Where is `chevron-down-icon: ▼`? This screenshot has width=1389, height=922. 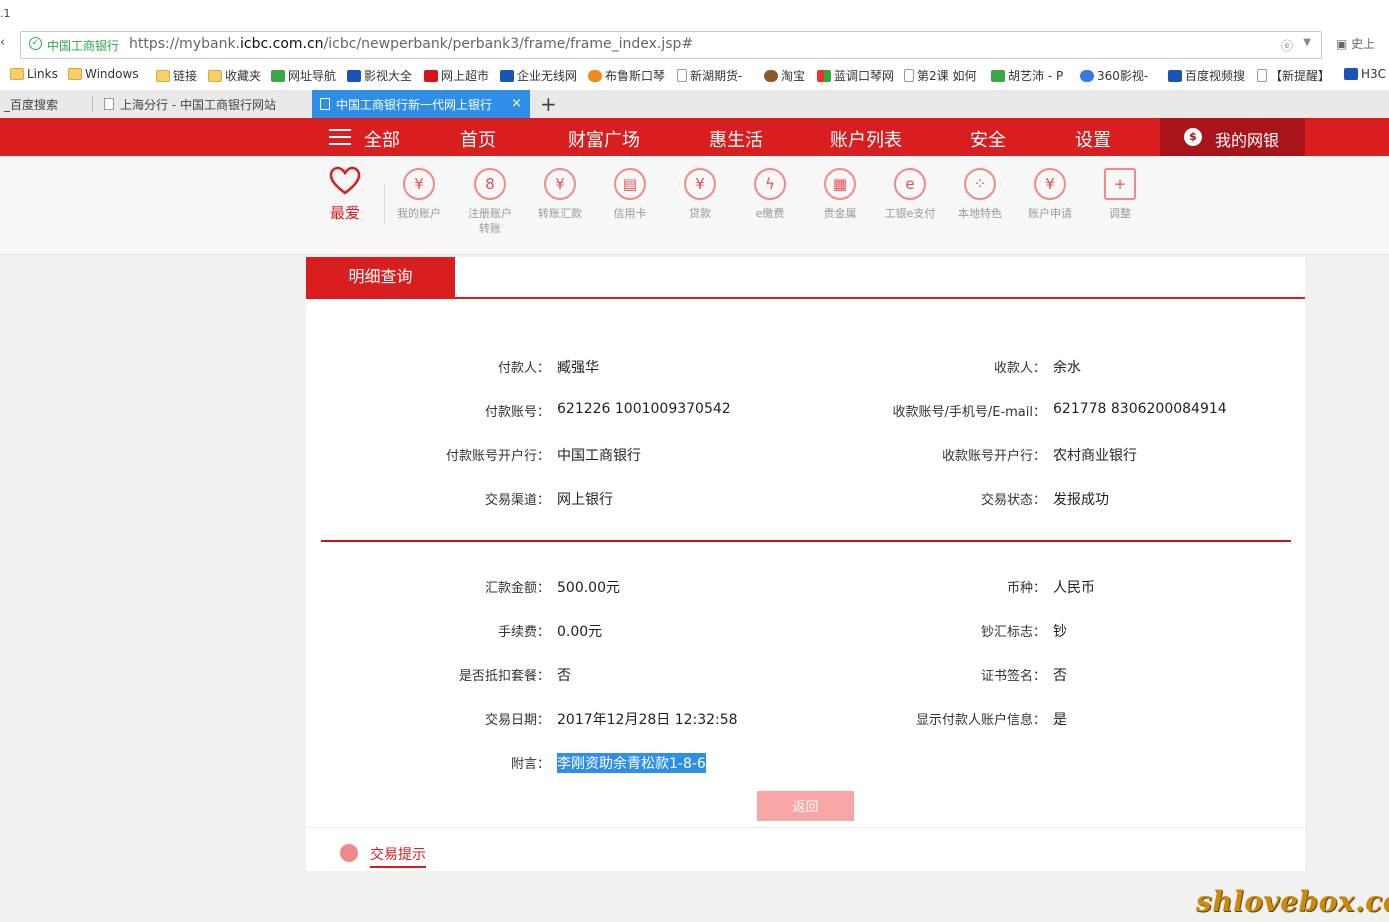 chevron-down-icon: ▼ is located at coordinates (1307, 42).